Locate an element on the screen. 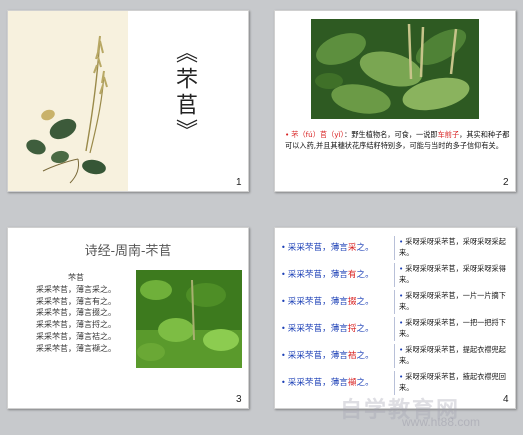  verse-original: • 采采芣苢，薄言采之。 is located at coordinates (337, 247).